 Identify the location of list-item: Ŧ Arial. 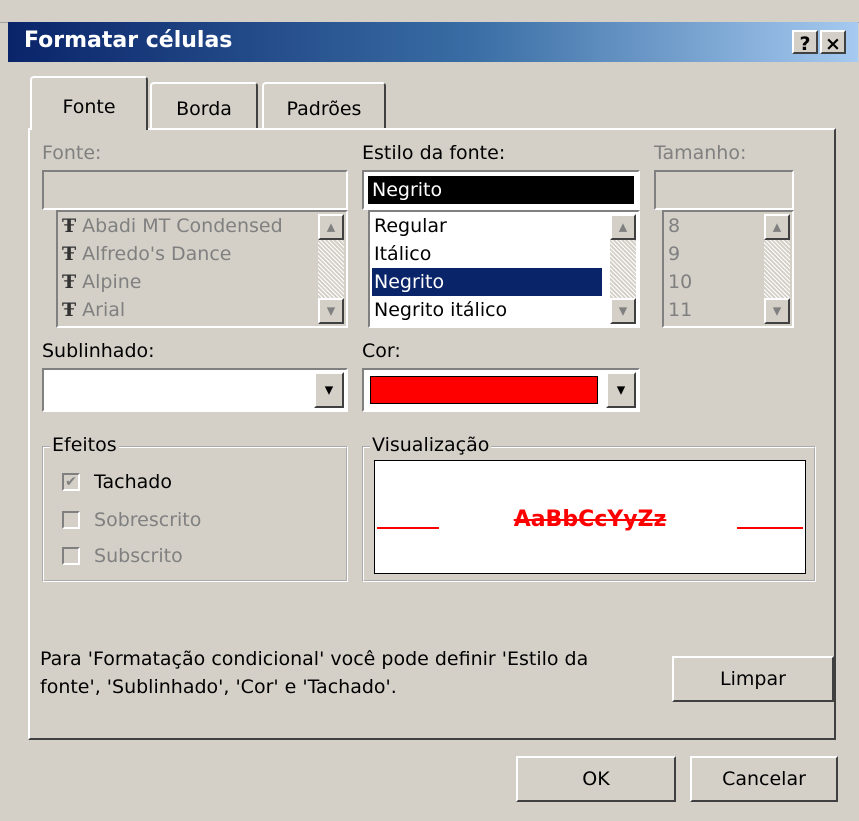
(93, 310).